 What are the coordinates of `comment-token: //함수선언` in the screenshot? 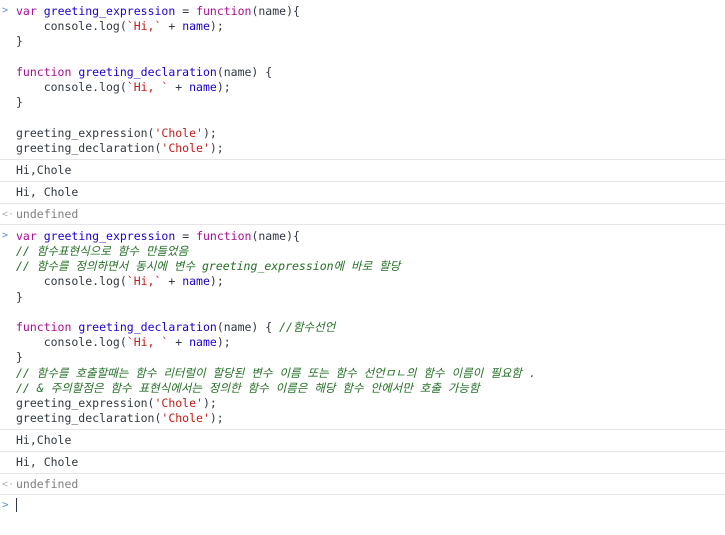 It's located at (307, 327).